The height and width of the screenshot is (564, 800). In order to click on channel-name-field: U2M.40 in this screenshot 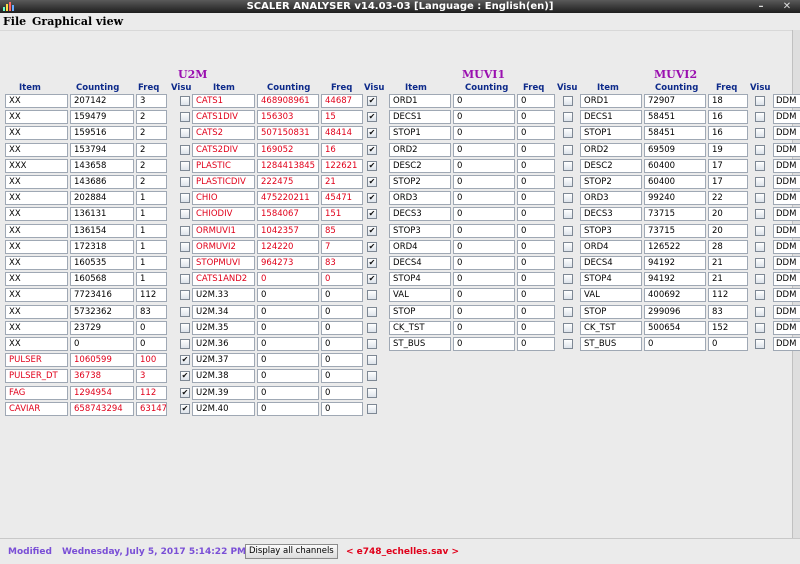, I will do `click(223, 408)`.